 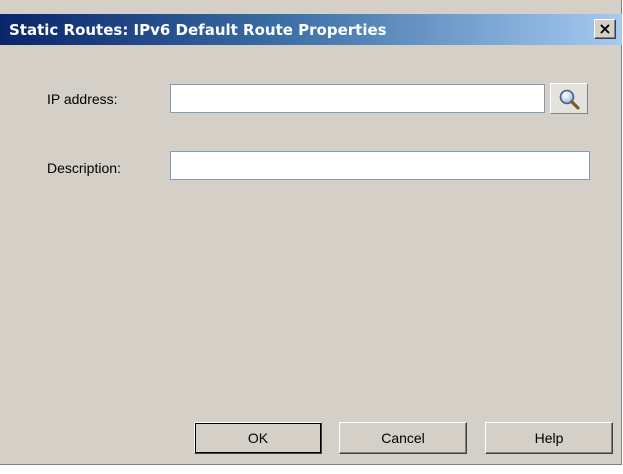 What do you see at coordinates (84, 168) in the screenshot?
I see `description-label: Description:` at bounding box center [84, 168].